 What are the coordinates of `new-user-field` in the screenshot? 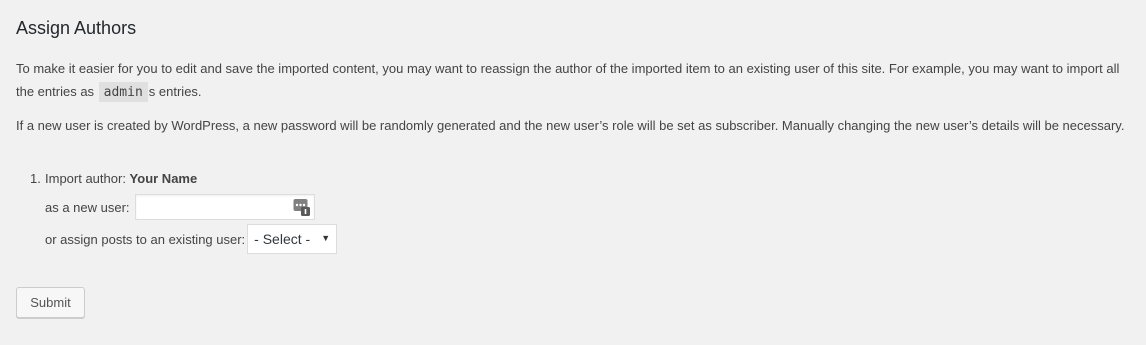 It's located at (224, 207).